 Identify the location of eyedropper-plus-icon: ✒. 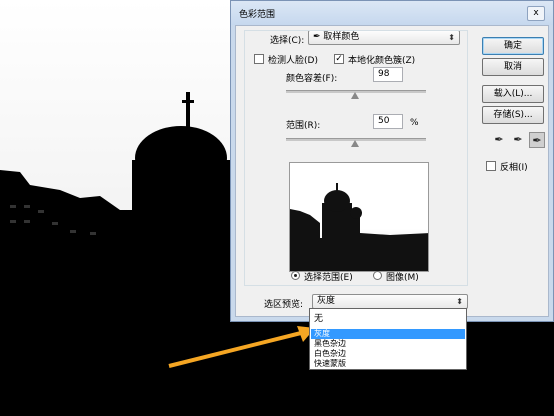
(518, 140).